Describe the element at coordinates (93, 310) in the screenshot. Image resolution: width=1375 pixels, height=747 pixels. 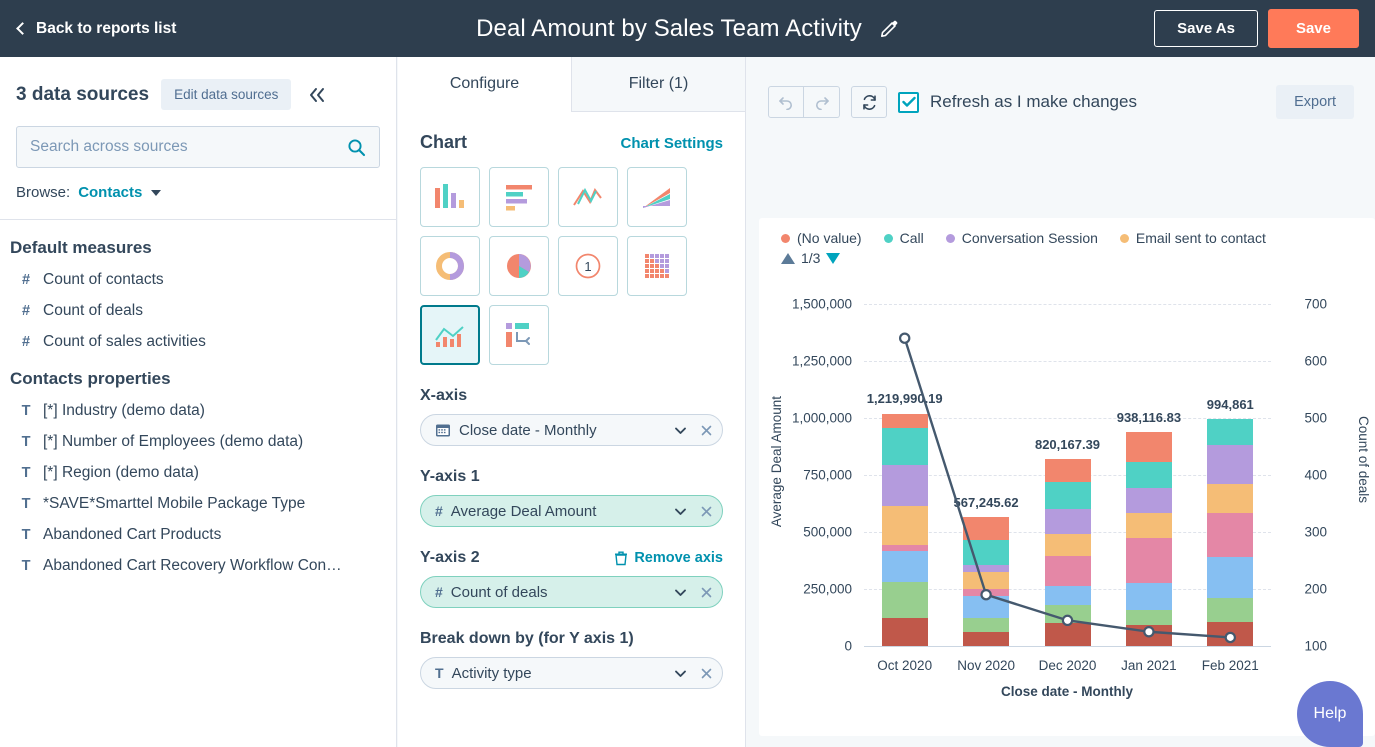
I see `field-label: Count of deals` at that location.